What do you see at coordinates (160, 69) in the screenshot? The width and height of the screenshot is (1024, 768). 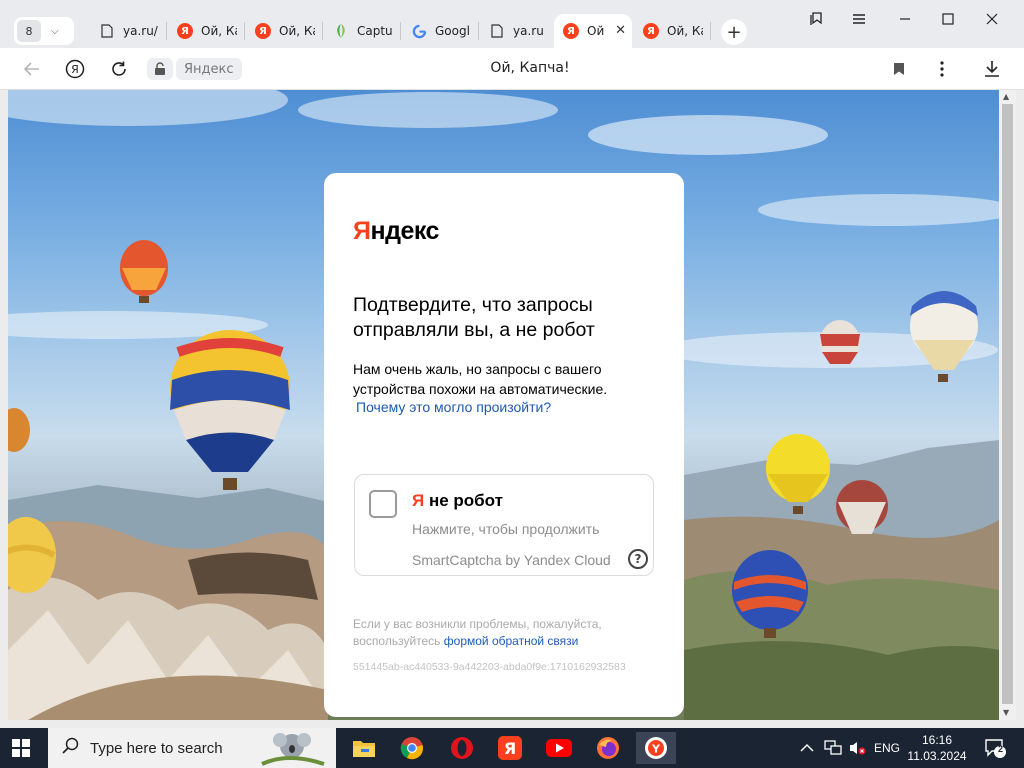 I see `lock-icon` at bounding box center [160, 69].